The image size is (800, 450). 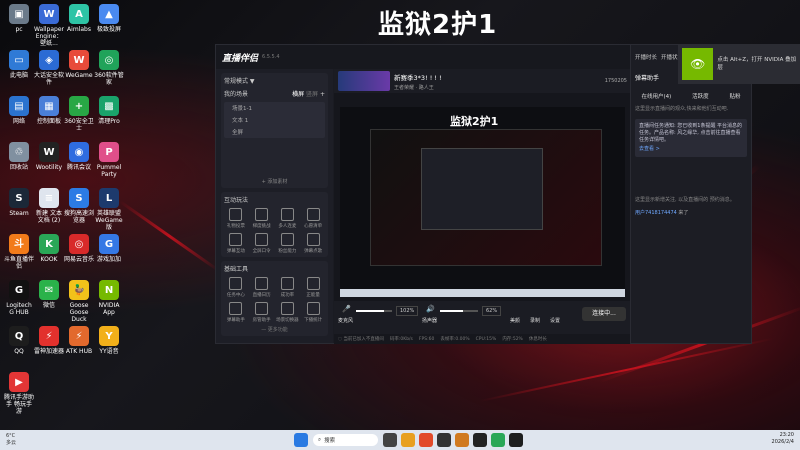 I want to click on taskview-icon, so click(x=390, y=440).